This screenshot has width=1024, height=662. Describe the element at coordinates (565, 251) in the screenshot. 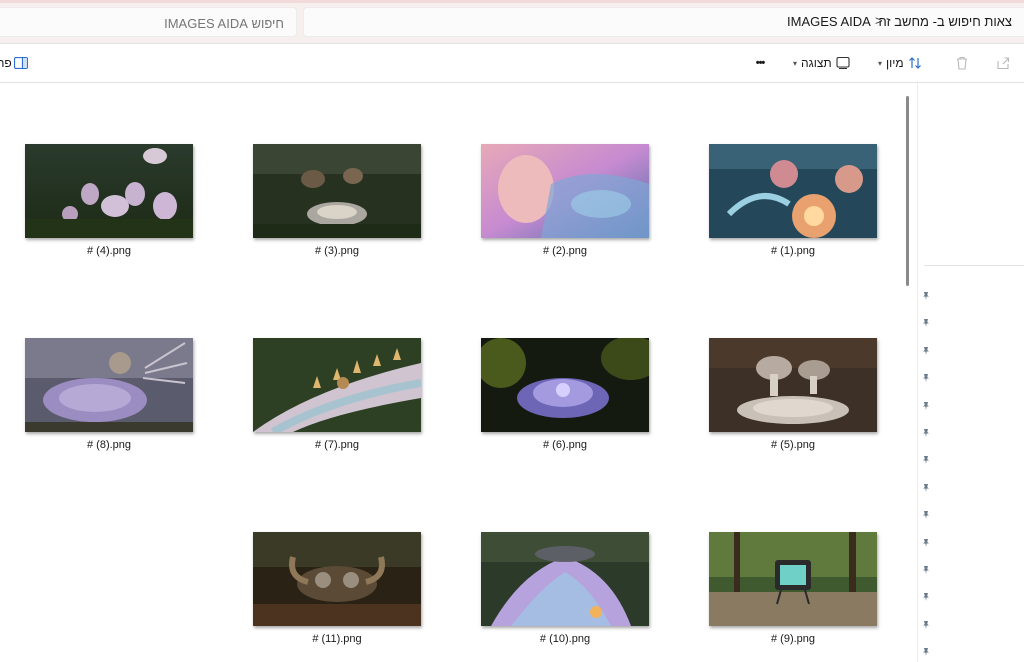

I see `file-name: # (2).png` at that location.